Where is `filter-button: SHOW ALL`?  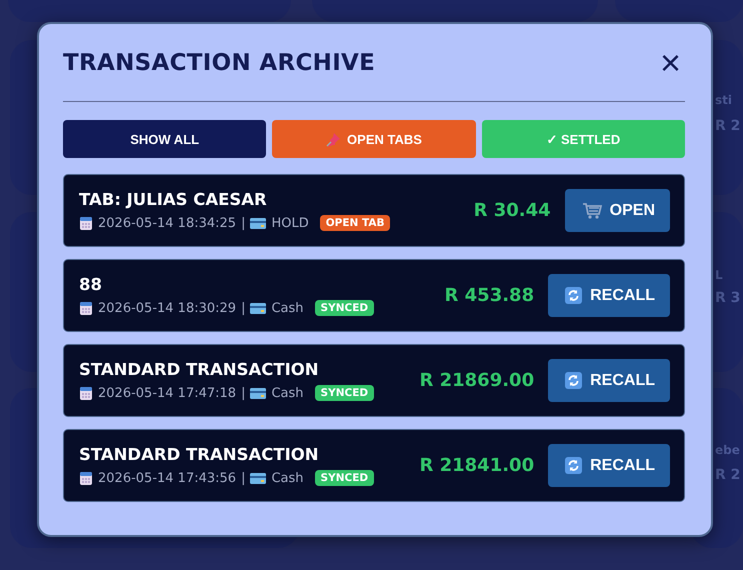 filter-button: SHOW ALL is located at coordinates (164, 139).